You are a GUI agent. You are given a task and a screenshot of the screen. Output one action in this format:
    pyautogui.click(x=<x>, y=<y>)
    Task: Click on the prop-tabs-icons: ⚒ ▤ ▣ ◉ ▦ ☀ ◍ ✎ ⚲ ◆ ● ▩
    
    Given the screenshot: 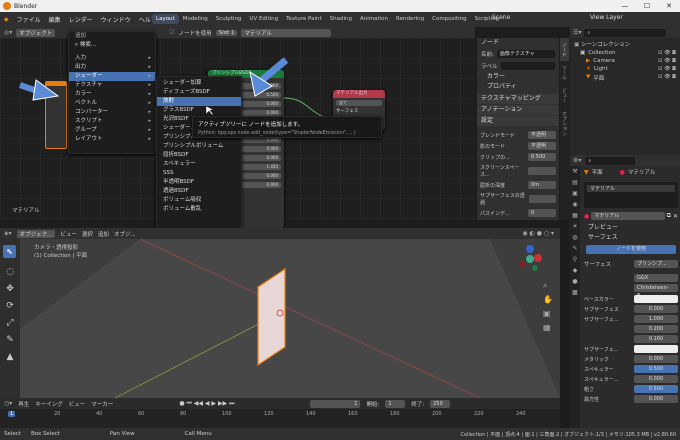 What is the action you would take?
    pyautogui.click(x=575, y=232)
    